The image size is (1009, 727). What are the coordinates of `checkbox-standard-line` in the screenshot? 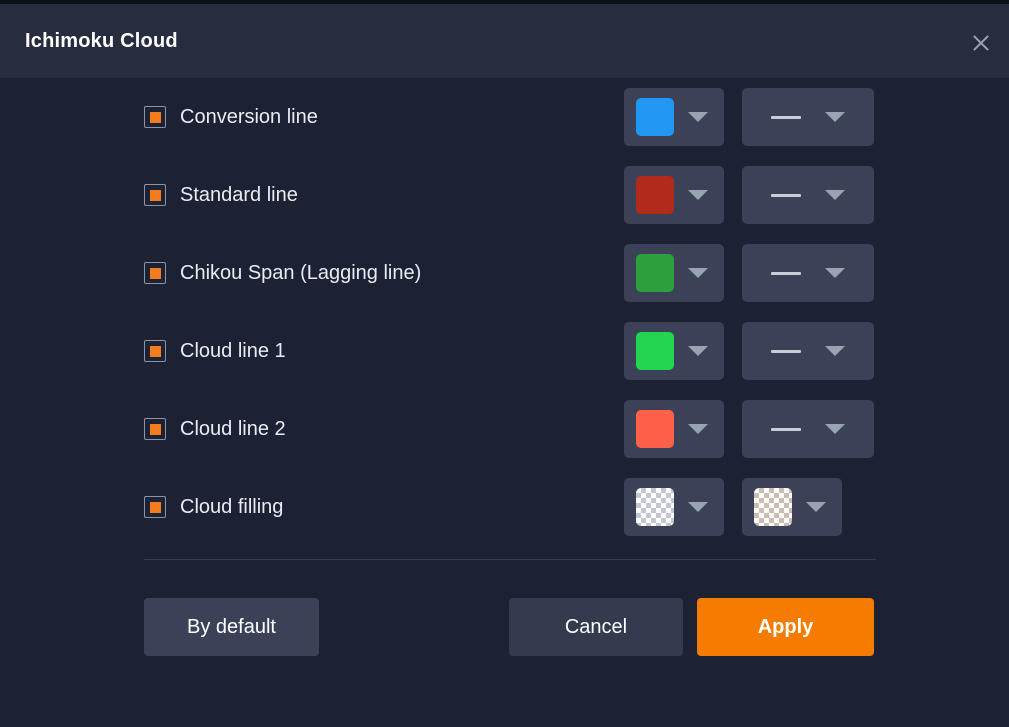 It's located at (155, 195).